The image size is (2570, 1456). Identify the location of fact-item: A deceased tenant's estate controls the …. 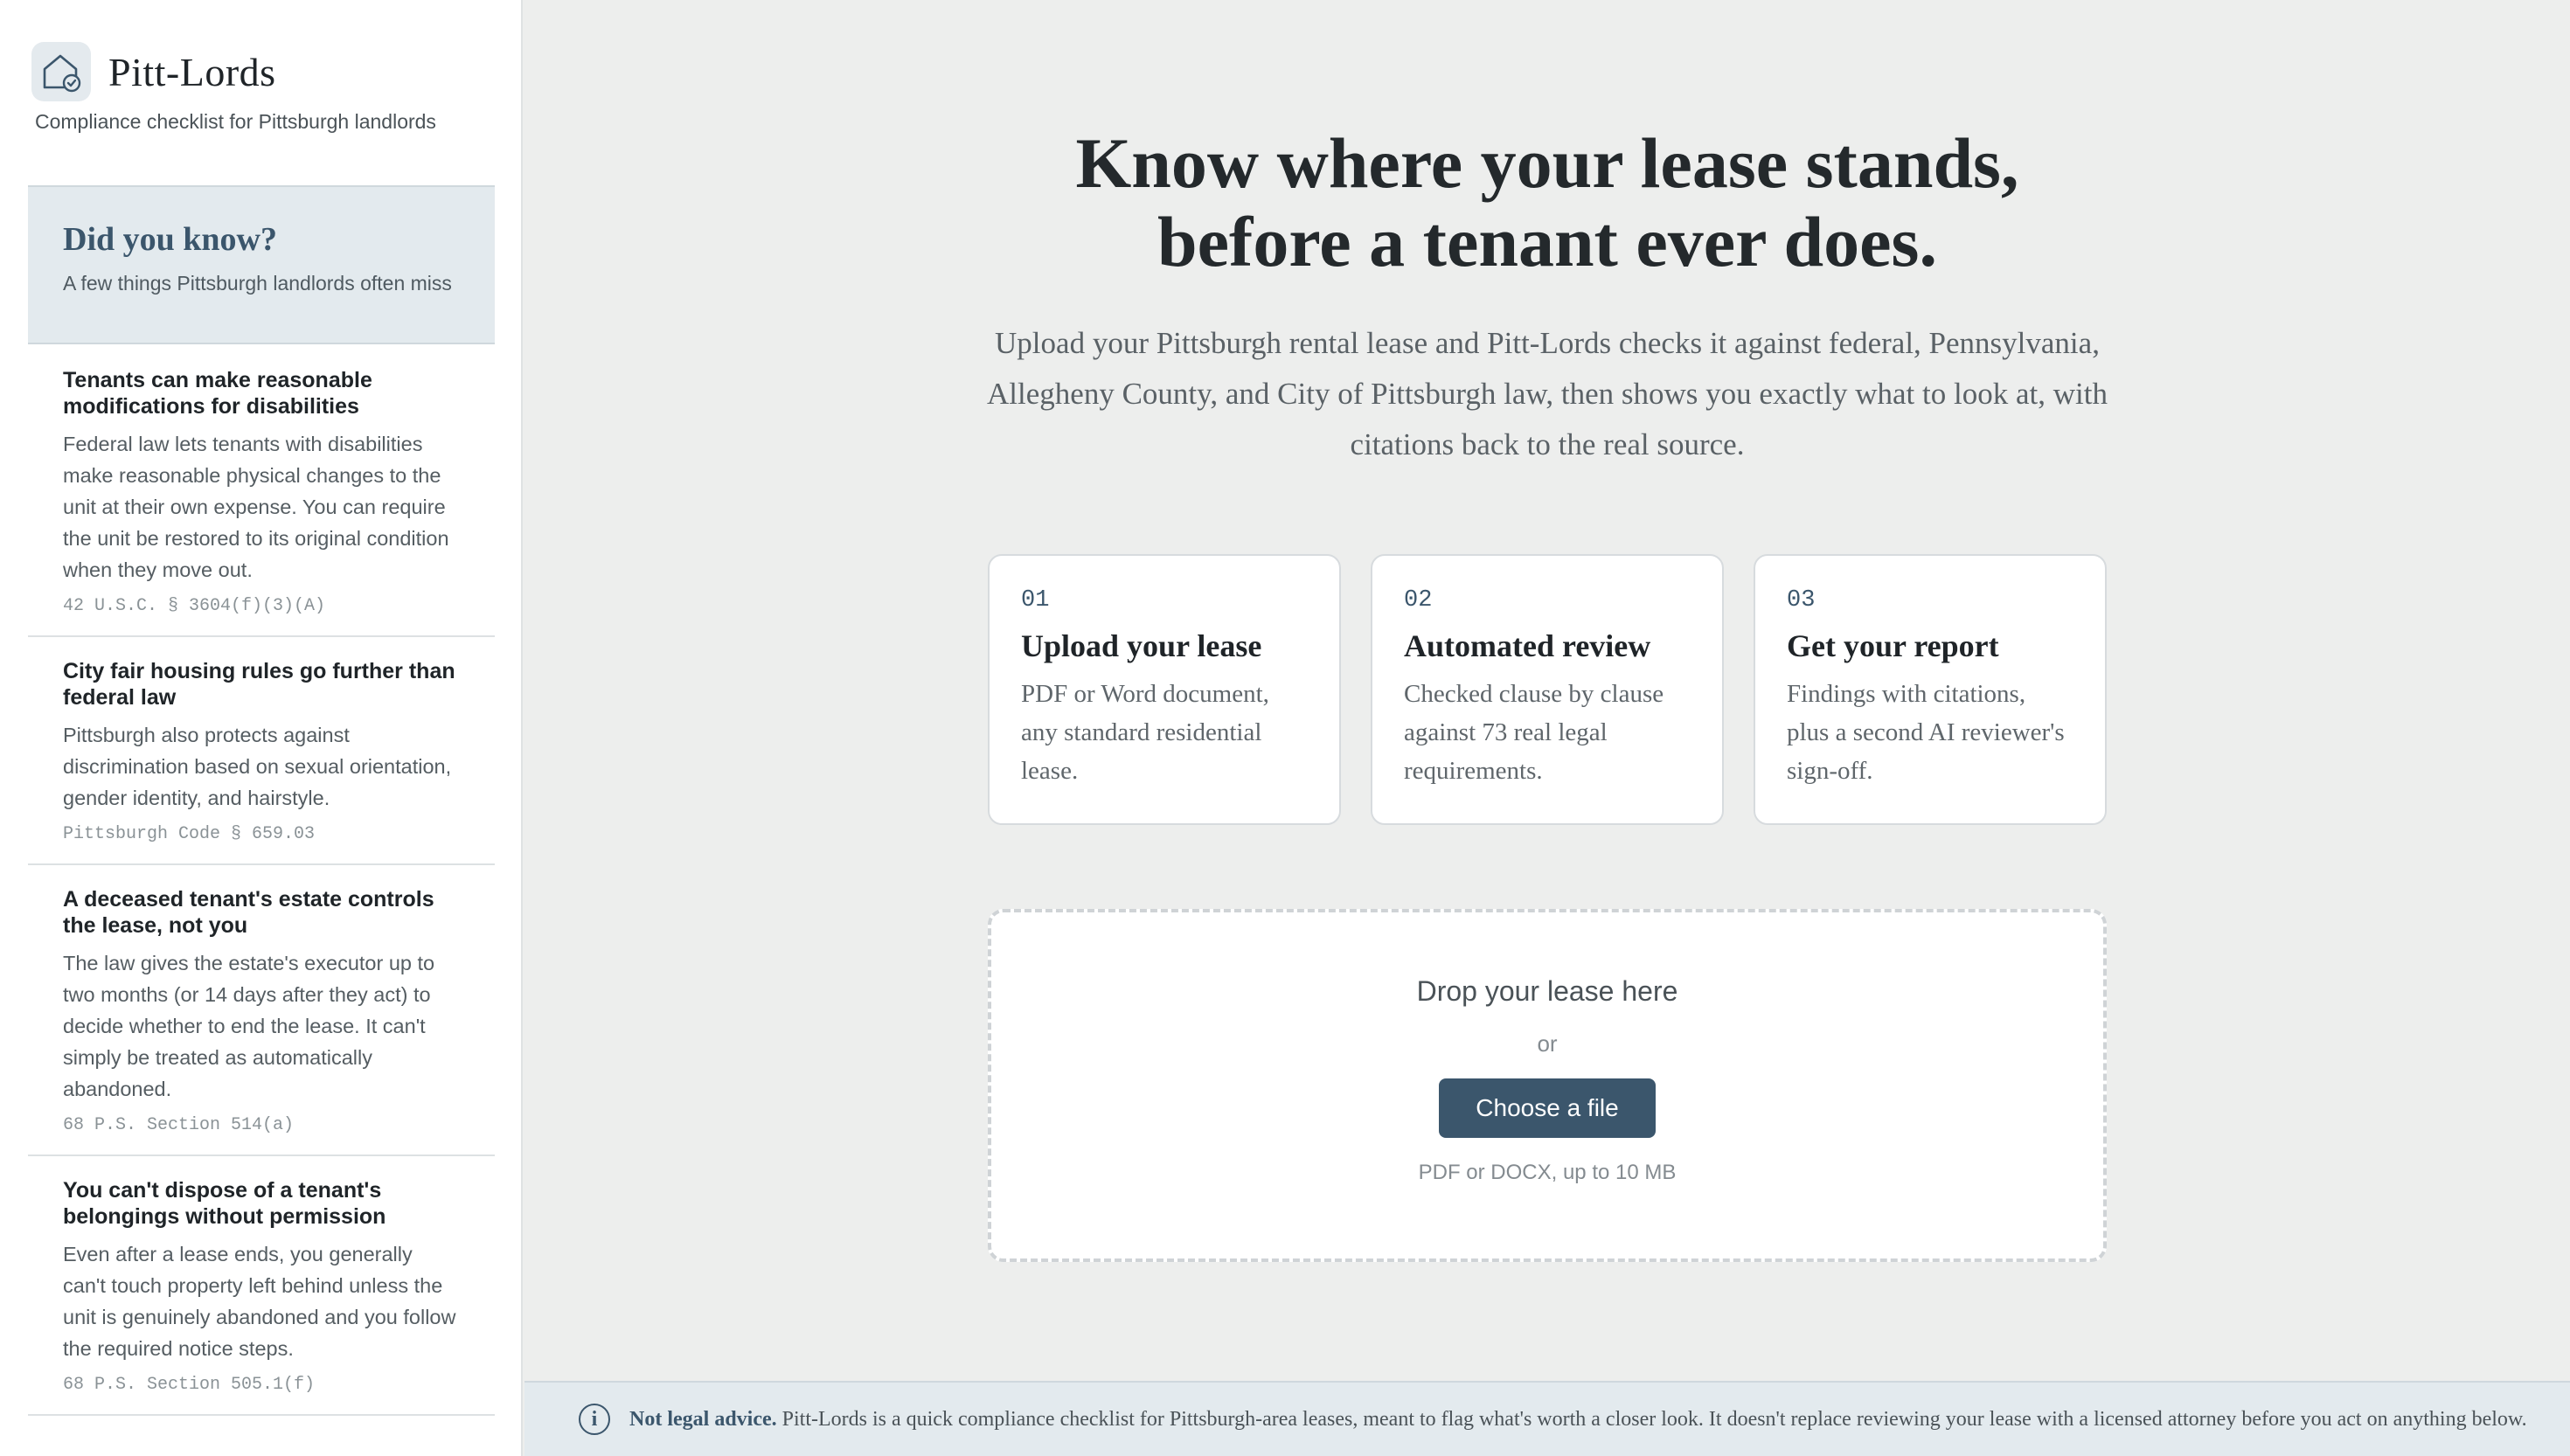
(261, 1010).